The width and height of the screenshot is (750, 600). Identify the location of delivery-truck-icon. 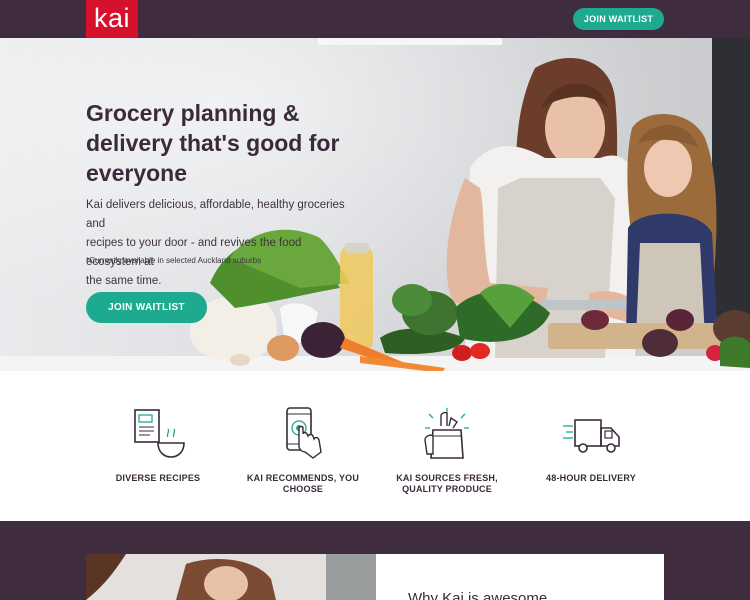
(591, 436).